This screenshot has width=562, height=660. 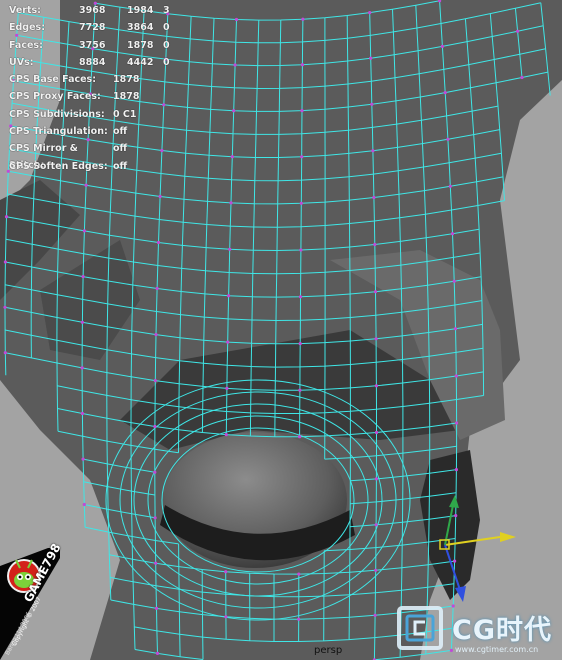 I want to click on cps-proxy-faces-label: CPS Proxy Faces:, so click(x=55, y=97).